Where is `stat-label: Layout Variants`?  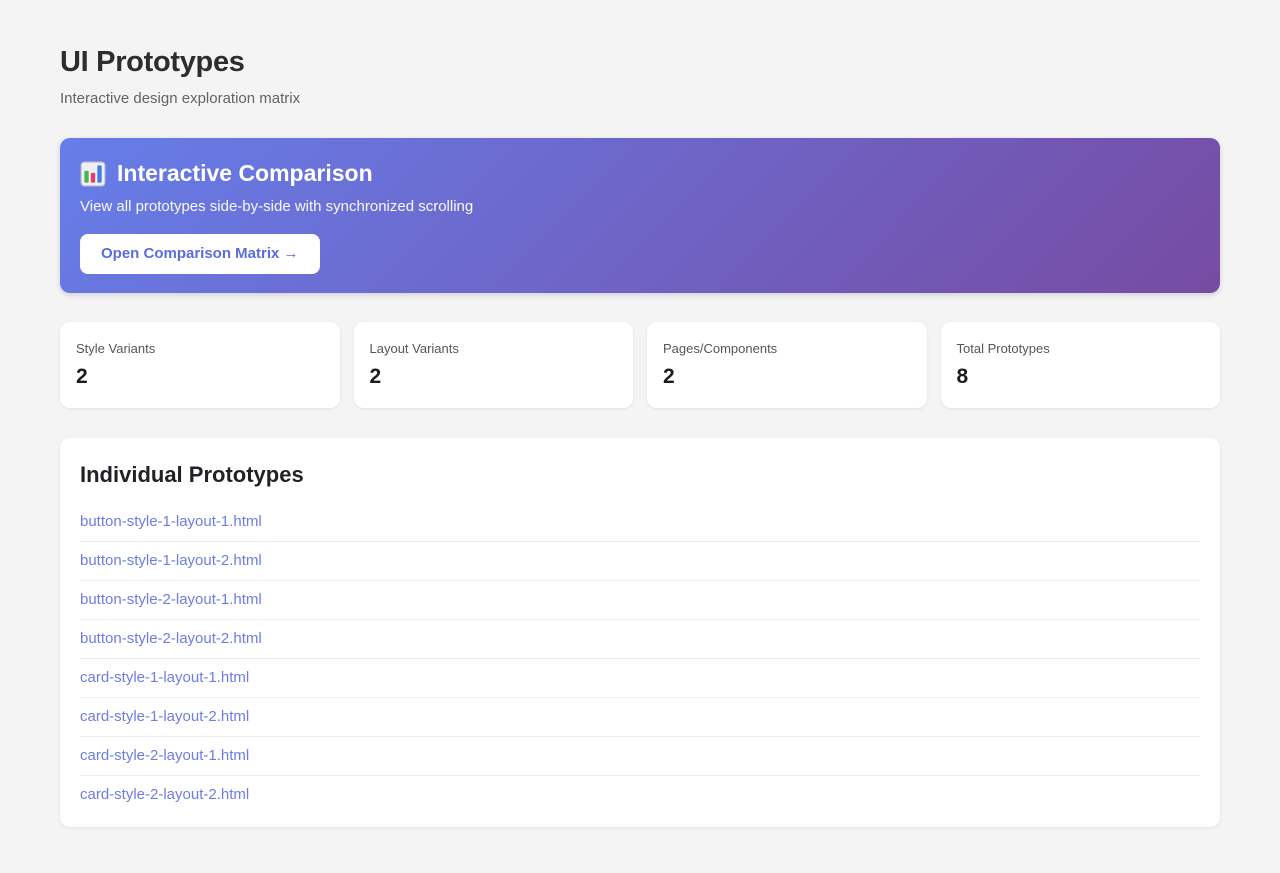 stat-label: Layout Variants is located at coordinates (414, 348).